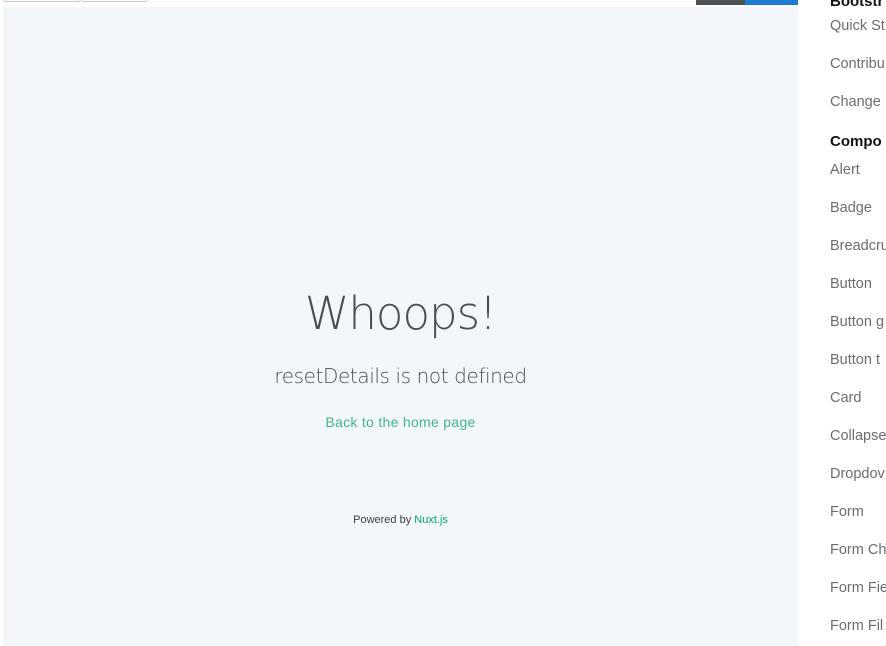  I want to click on top-tab-strip, so click(75, 1).